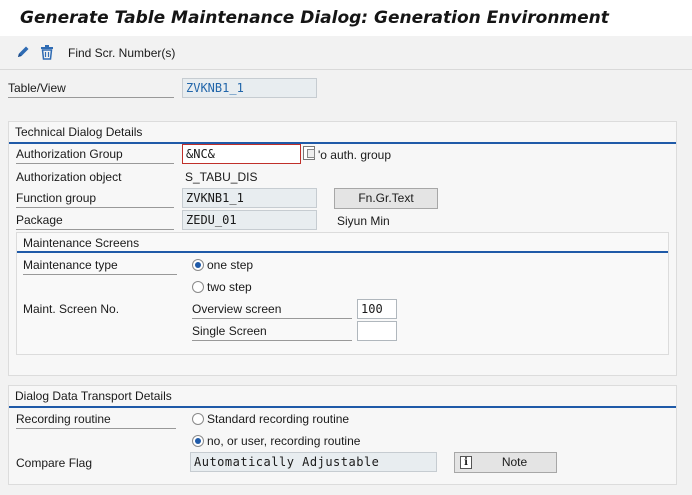 The height and width of the screenshot is (495, 692). Describe the element at coordinates (249, 88) in the screenshot. I see `table-view-field: ZVKNB1_1` at that location.